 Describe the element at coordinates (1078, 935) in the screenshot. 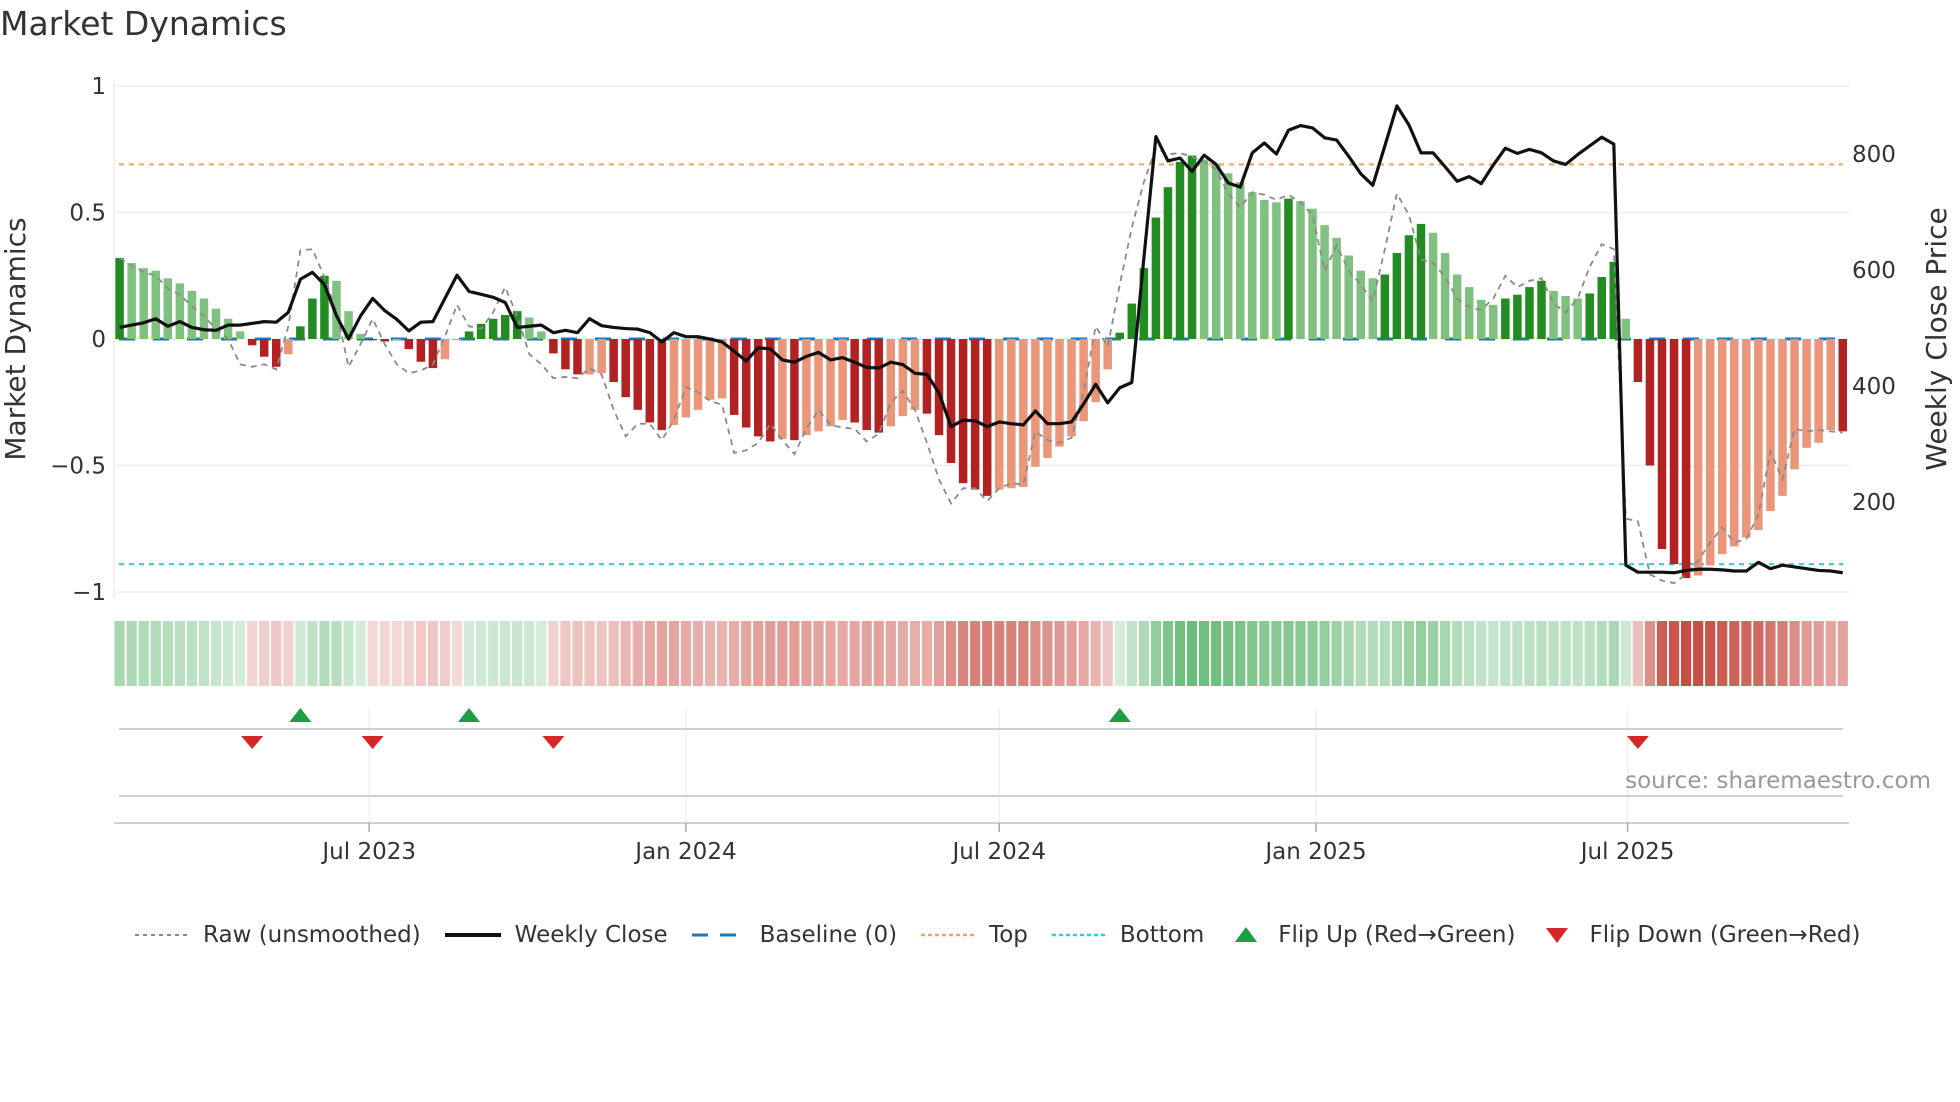

I see `bottom-line-icon` at that location.